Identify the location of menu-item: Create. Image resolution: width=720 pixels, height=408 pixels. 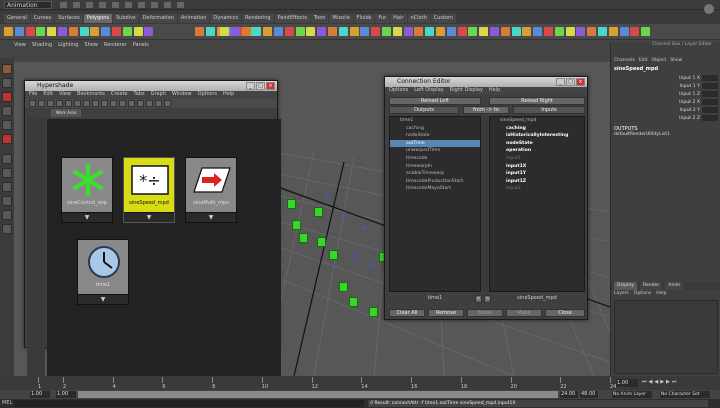
(119, 95).